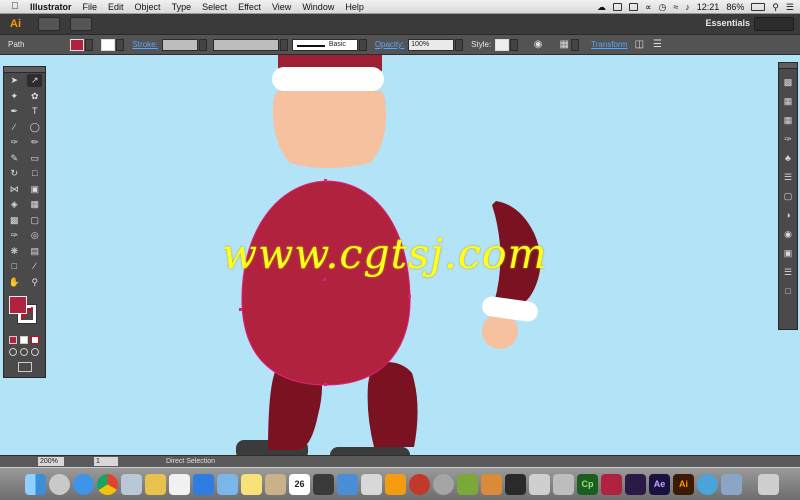 The height and width of the screenshot is (500, 800). I want to click on zoom-tool-icon: ⚲, so click(34, 282).